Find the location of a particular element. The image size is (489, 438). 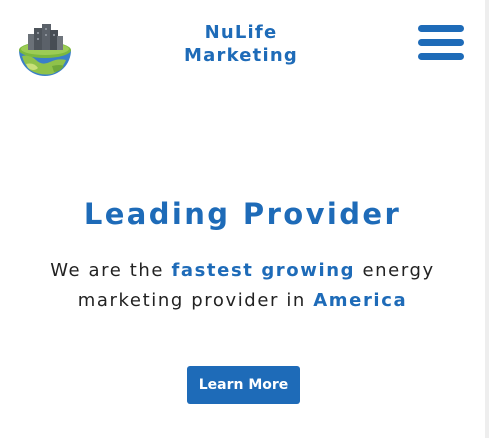

hero-title: Leading Provider is located at coordinates (242, 214).